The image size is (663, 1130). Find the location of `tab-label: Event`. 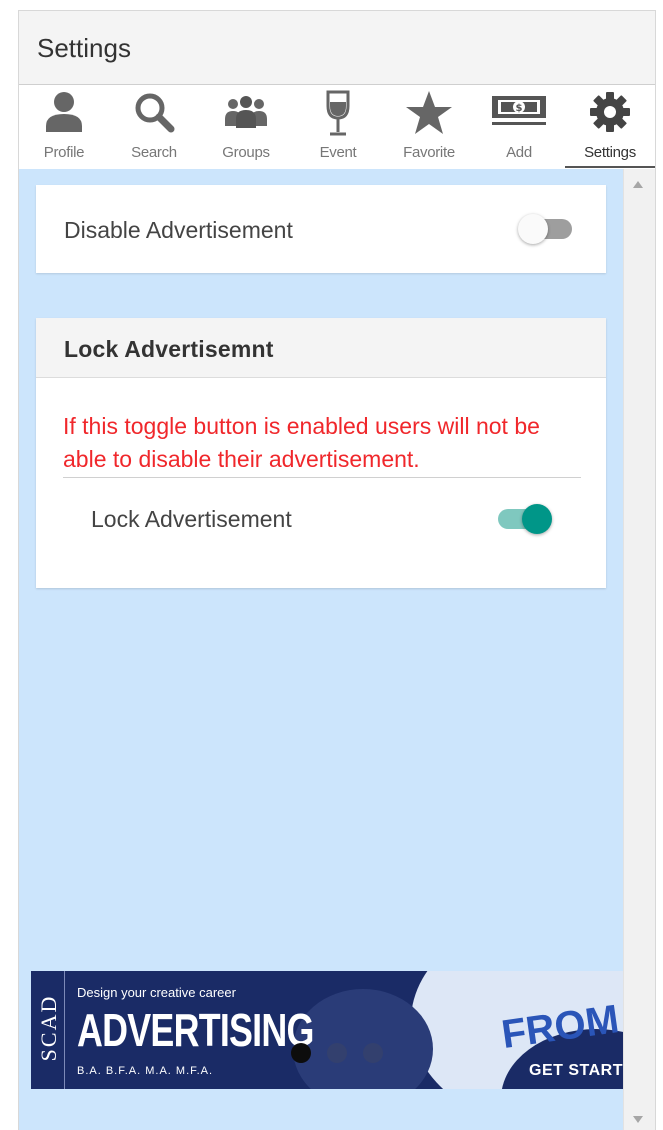

tab-label: Event is located at coordinates (338, 152).